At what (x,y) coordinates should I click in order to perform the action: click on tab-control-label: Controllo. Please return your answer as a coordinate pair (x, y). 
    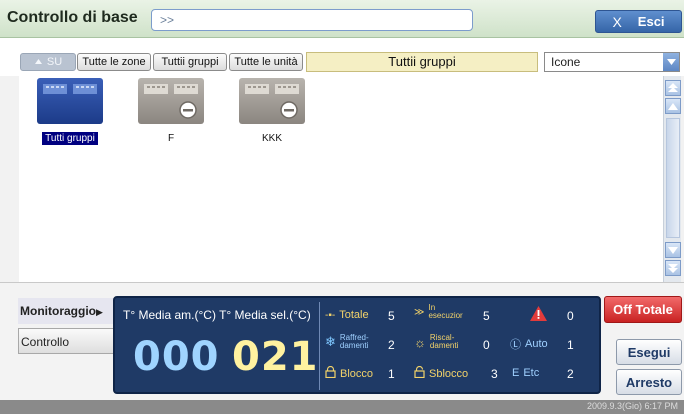
    Looking at the image, I should click on (45, 342).